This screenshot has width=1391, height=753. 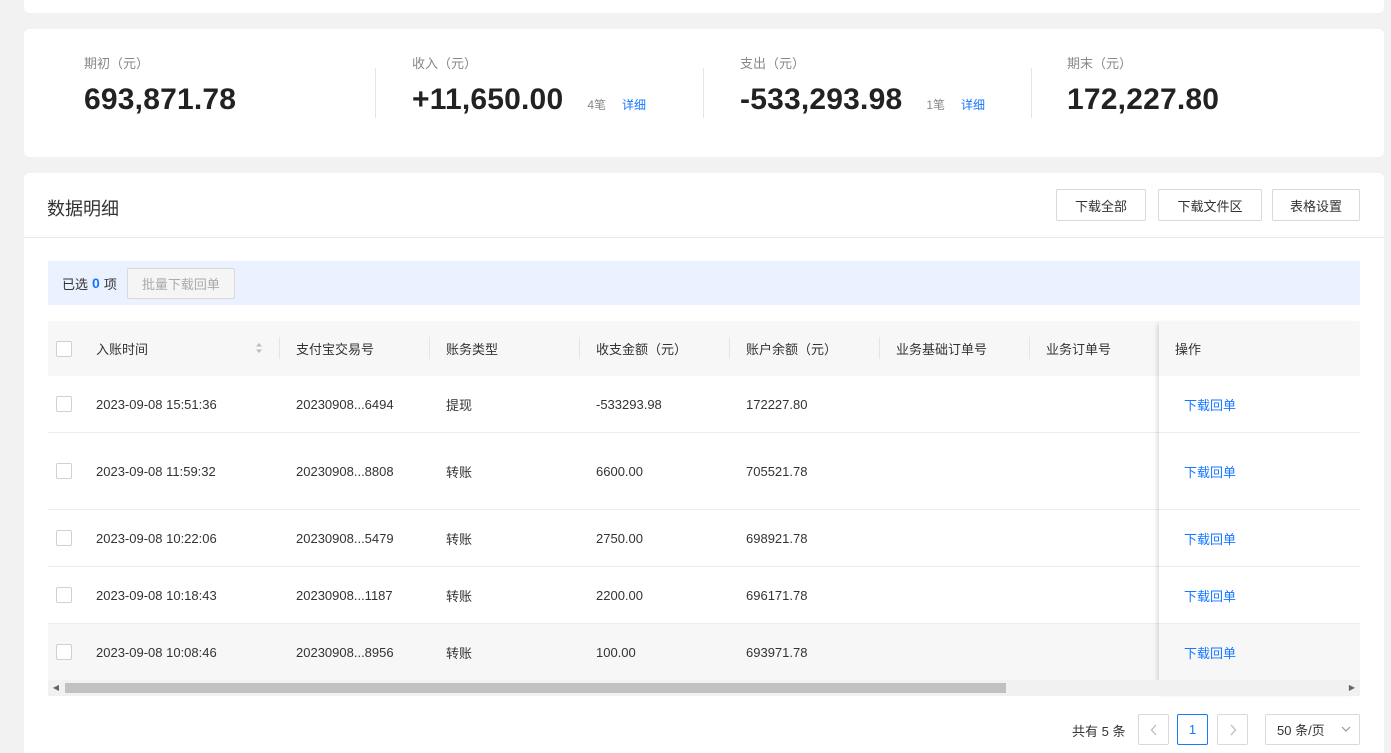 What do you see at coordinates (160, 99) in the screenshot?
I see `stat-opening-value: 693,871.78` at bounding box center [160, 99].